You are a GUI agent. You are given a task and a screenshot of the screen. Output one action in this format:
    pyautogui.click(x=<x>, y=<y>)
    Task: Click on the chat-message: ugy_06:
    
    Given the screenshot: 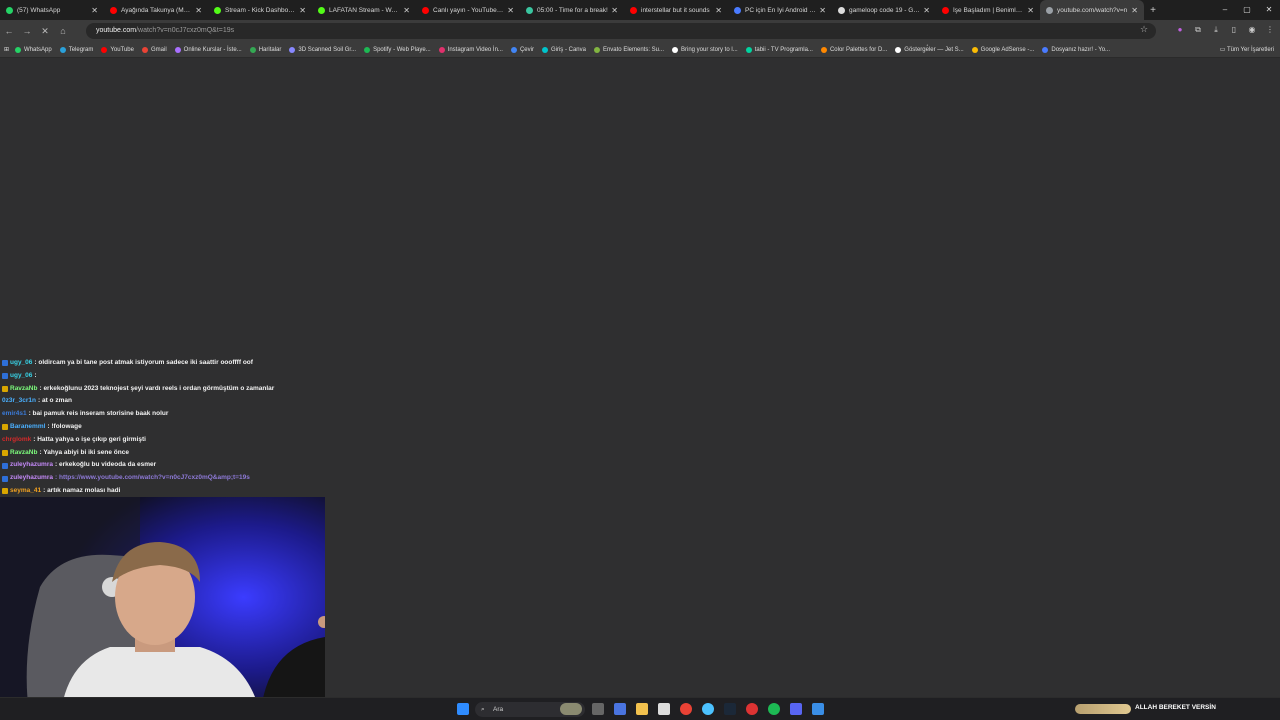 What is the action you would take?
    pyautogui.click(x=167, y=376)
    